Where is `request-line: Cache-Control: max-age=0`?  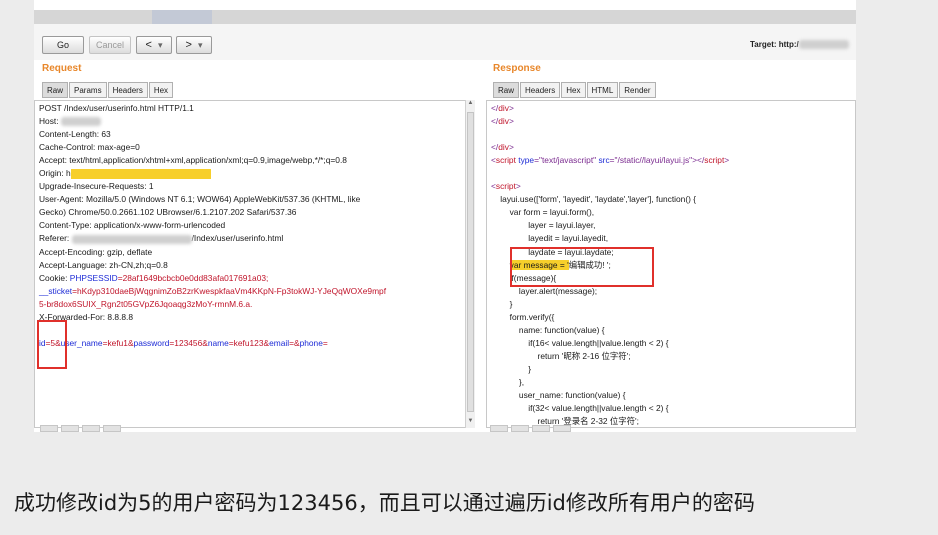
request-line: Cache-Control: max-age=0 is located at coordinates (89, 147).